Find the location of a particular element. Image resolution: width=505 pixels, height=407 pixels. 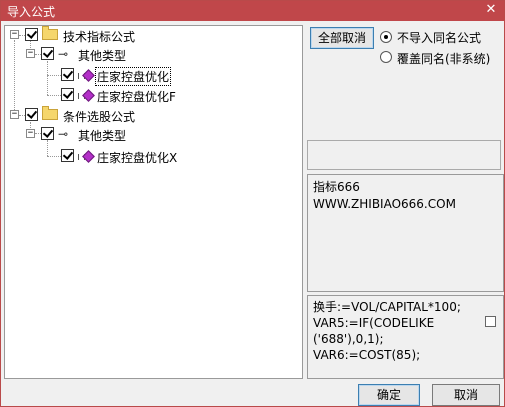

radio-skip-duplicates is located at coordinates (386, 37).